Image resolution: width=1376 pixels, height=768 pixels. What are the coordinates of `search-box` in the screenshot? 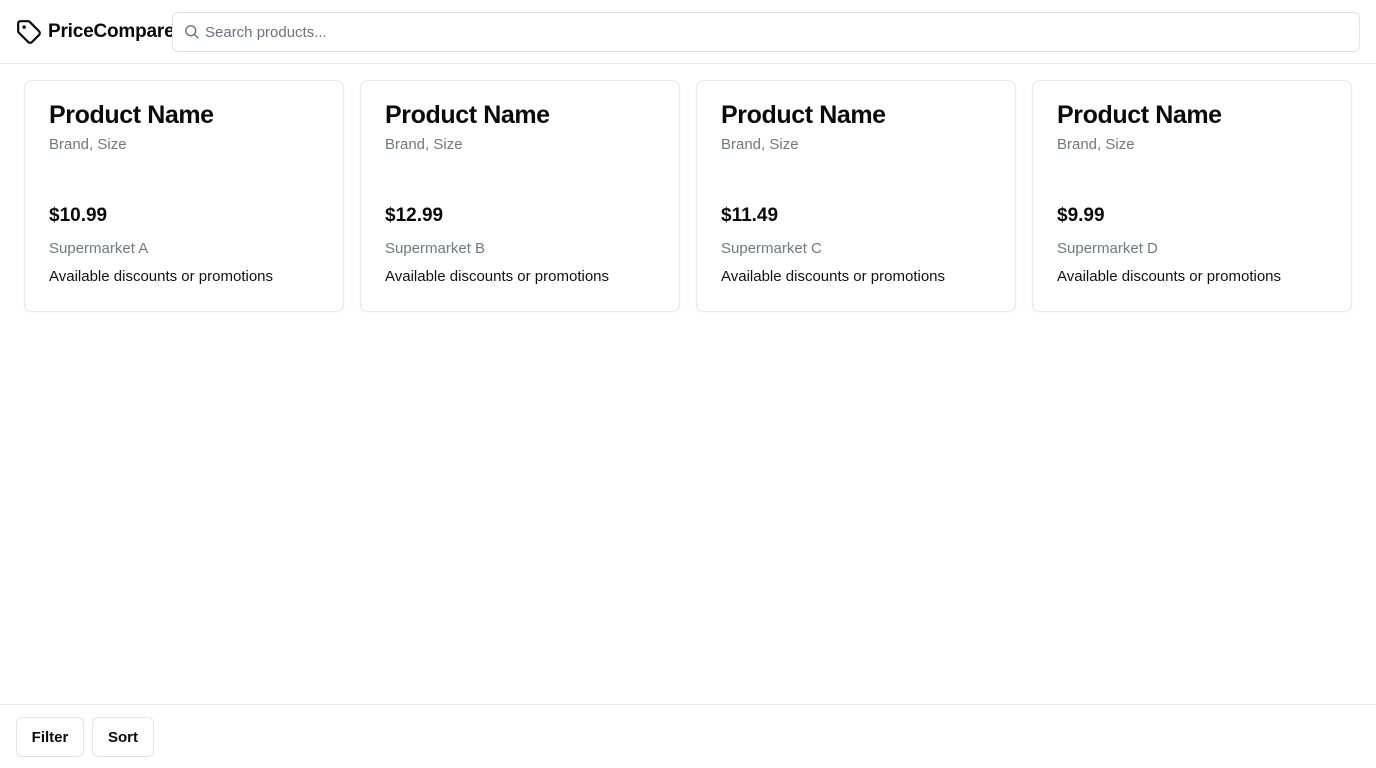 It's located at (766, 32).